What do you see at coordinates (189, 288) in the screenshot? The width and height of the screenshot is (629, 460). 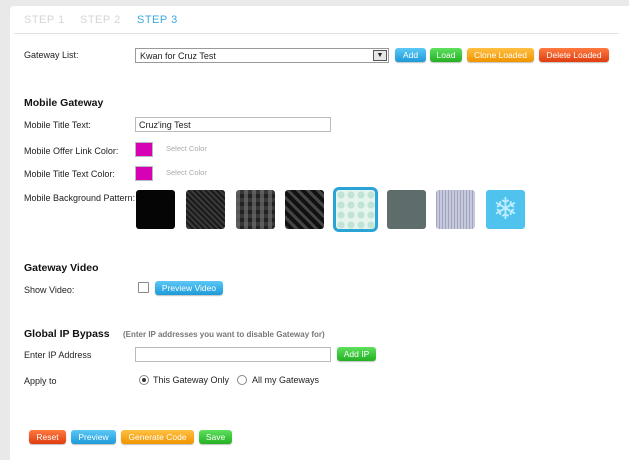 I see `preview-video-button: Preview Video` at bounding box center [189, 288].